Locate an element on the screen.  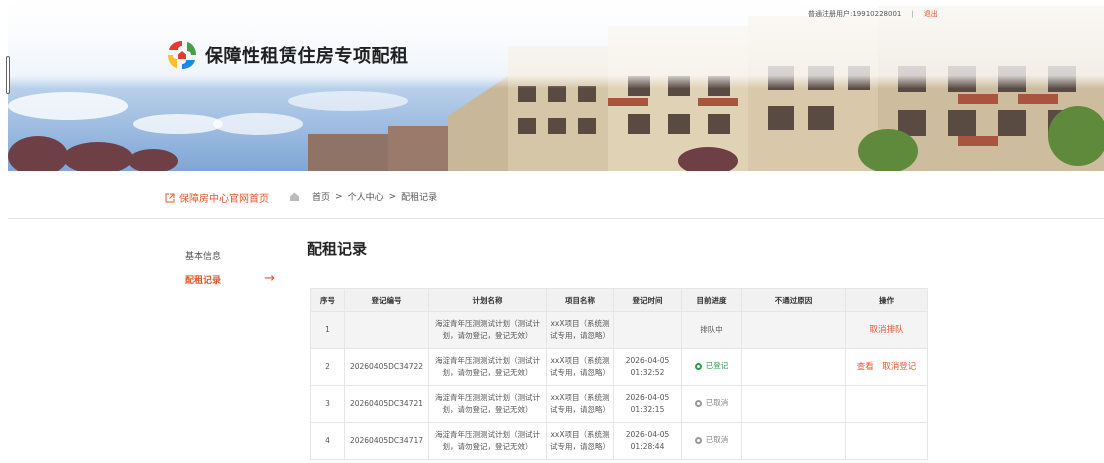
status-badge: 已登记 is located at coordinates (711, 366).